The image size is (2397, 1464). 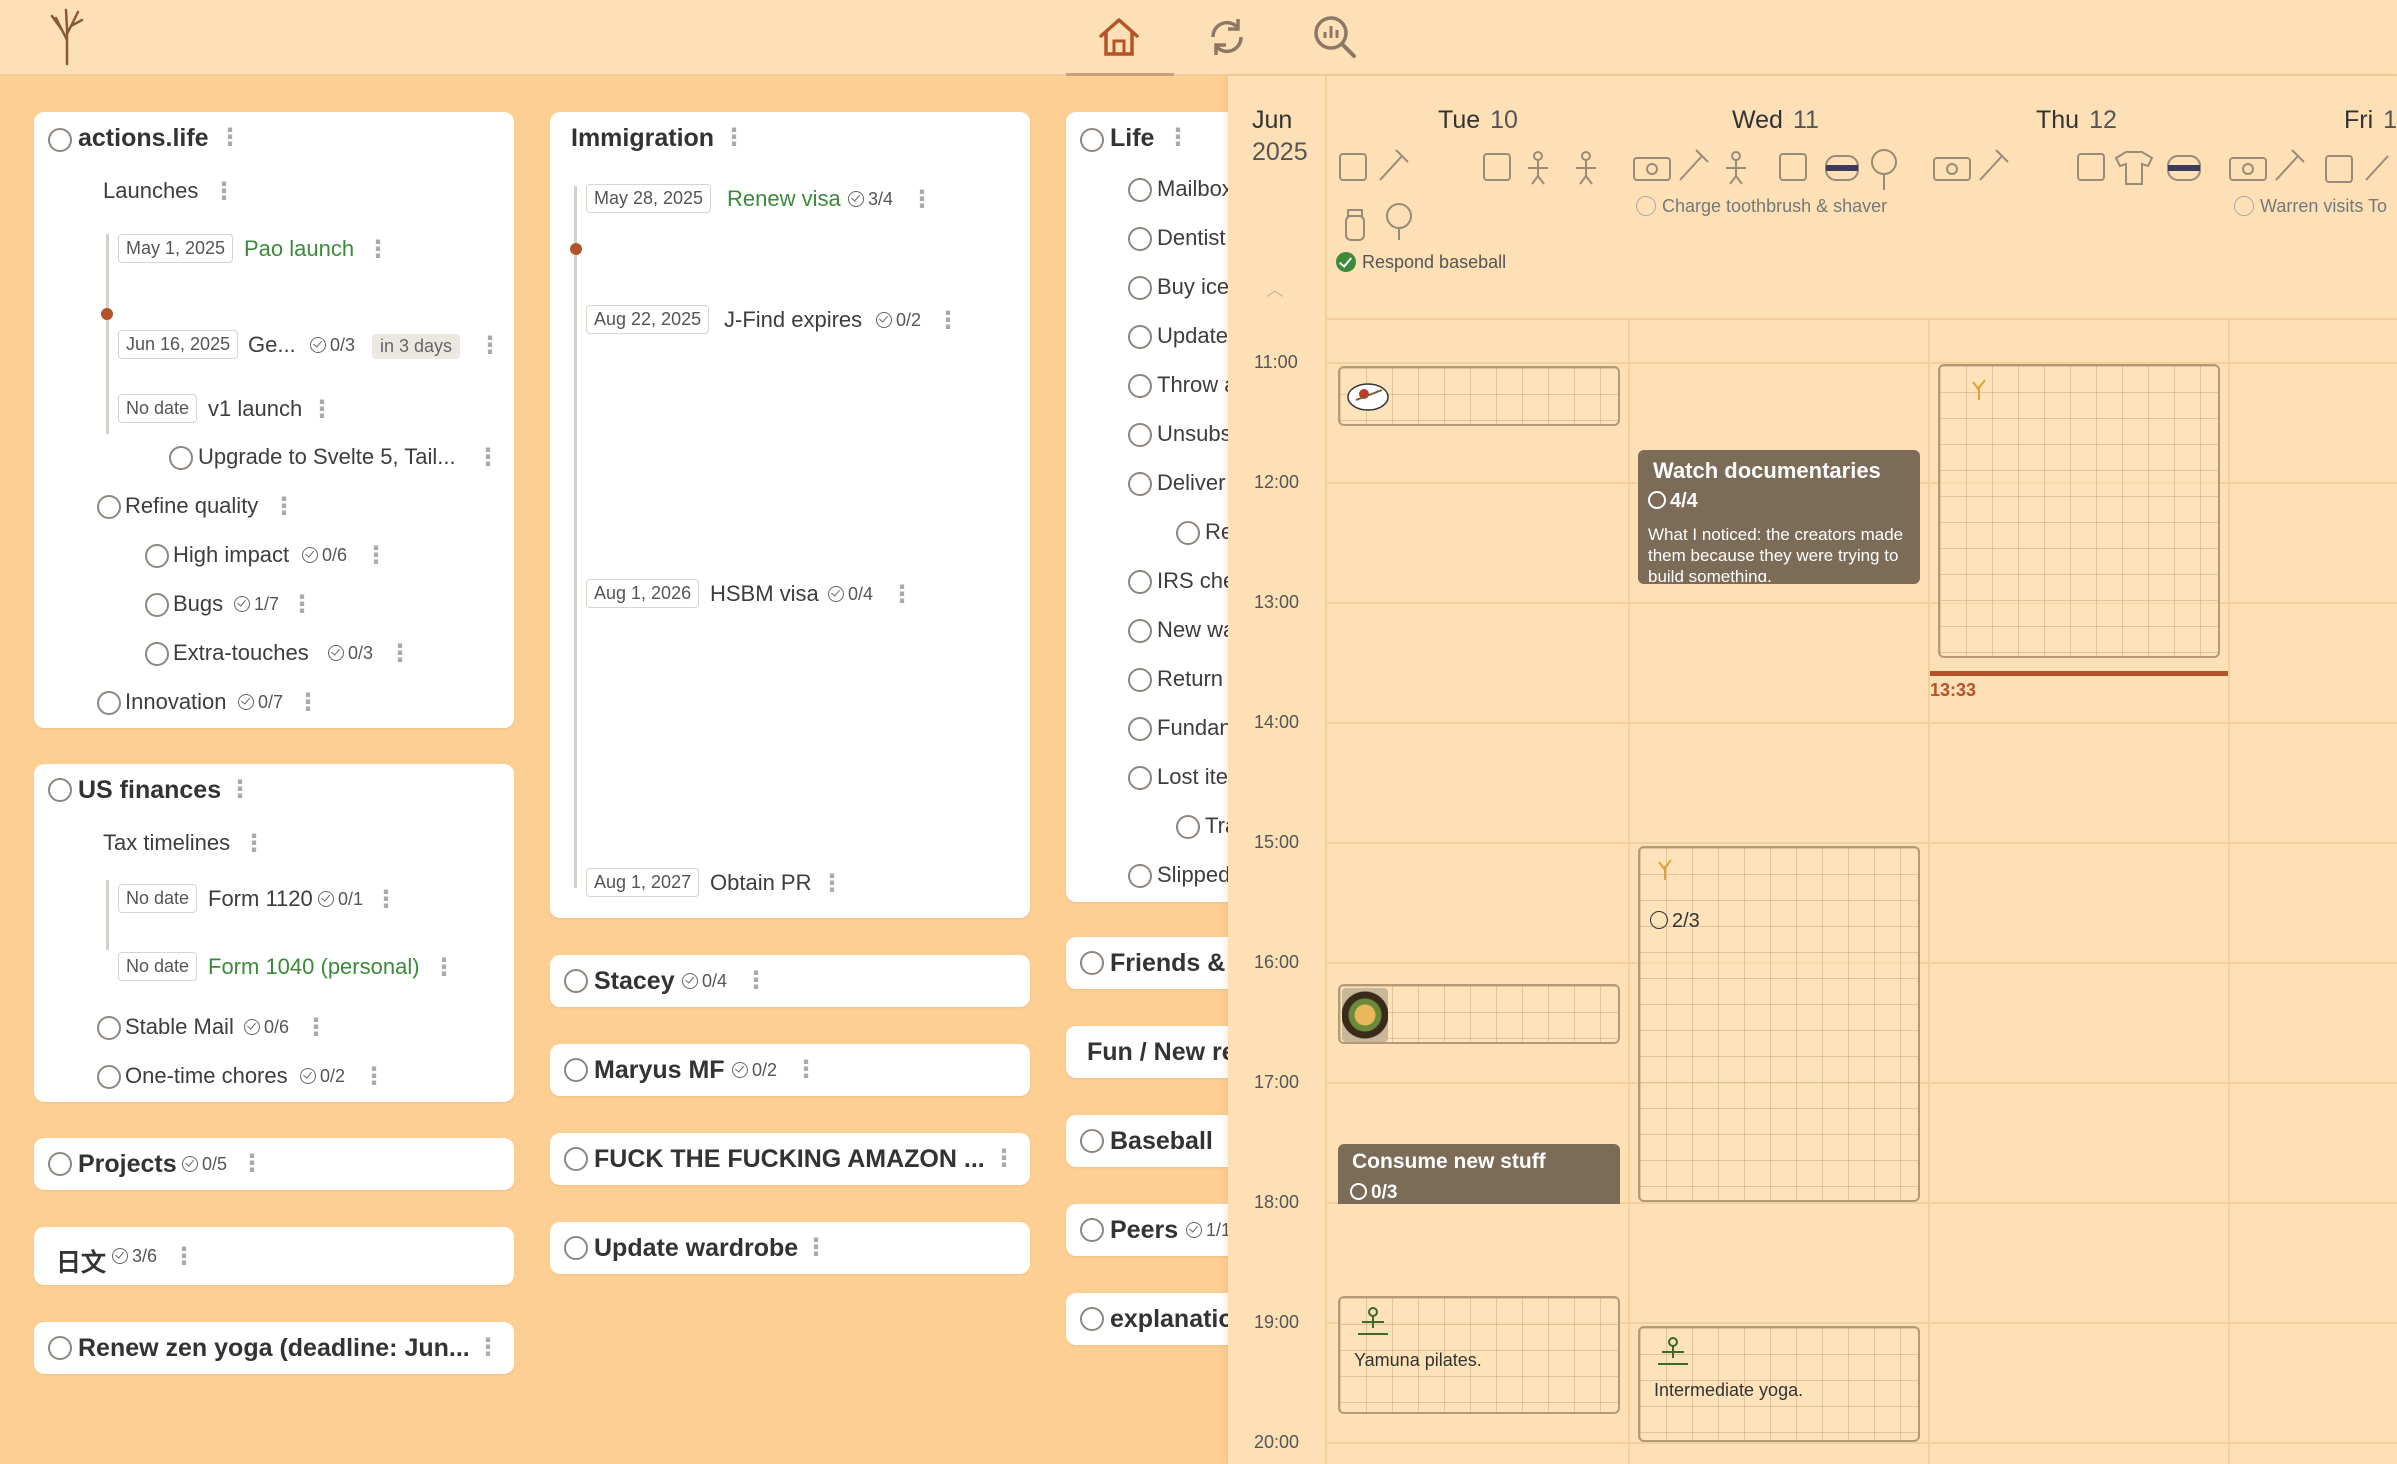 I want to click on task-label: Renew visa, so click(x=784, y=199).